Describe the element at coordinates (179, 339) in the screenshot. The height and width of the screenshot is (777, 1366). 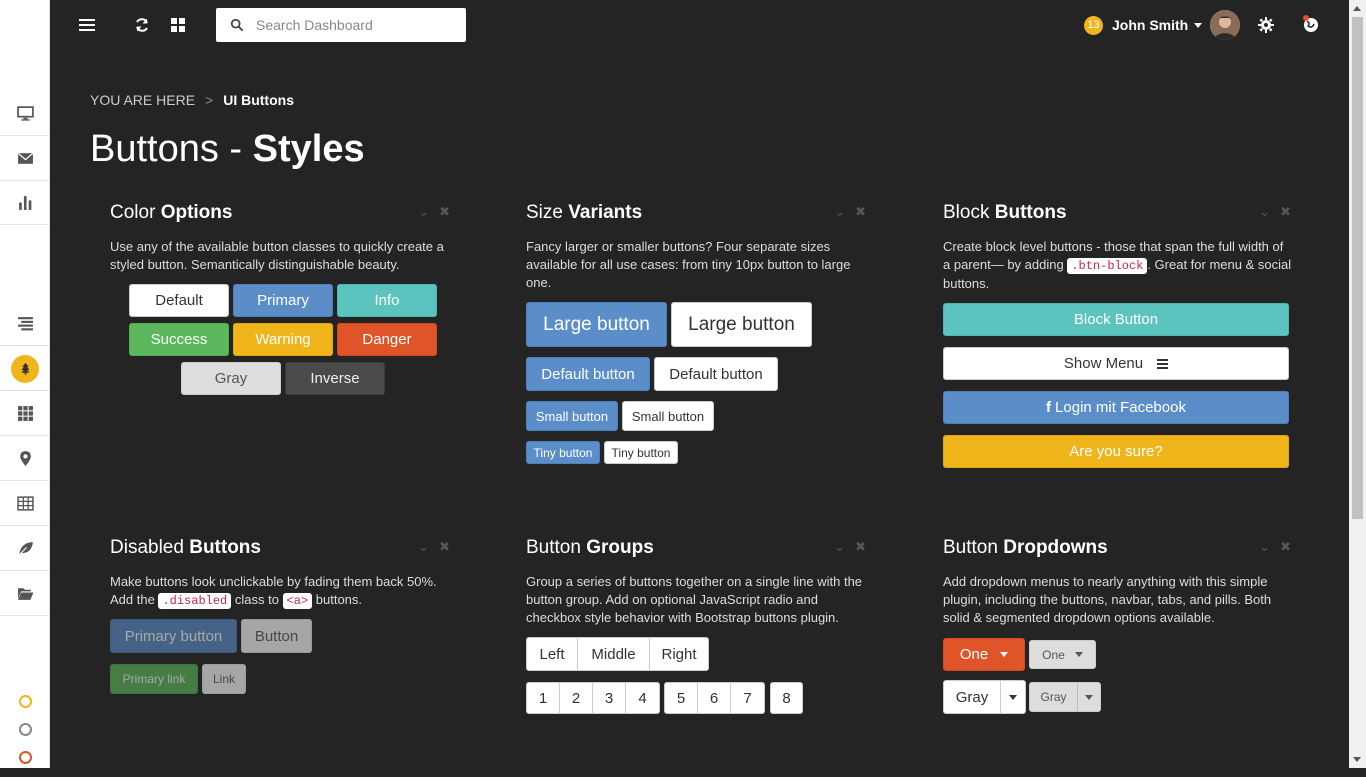
I see `success-button: Success` at that location.